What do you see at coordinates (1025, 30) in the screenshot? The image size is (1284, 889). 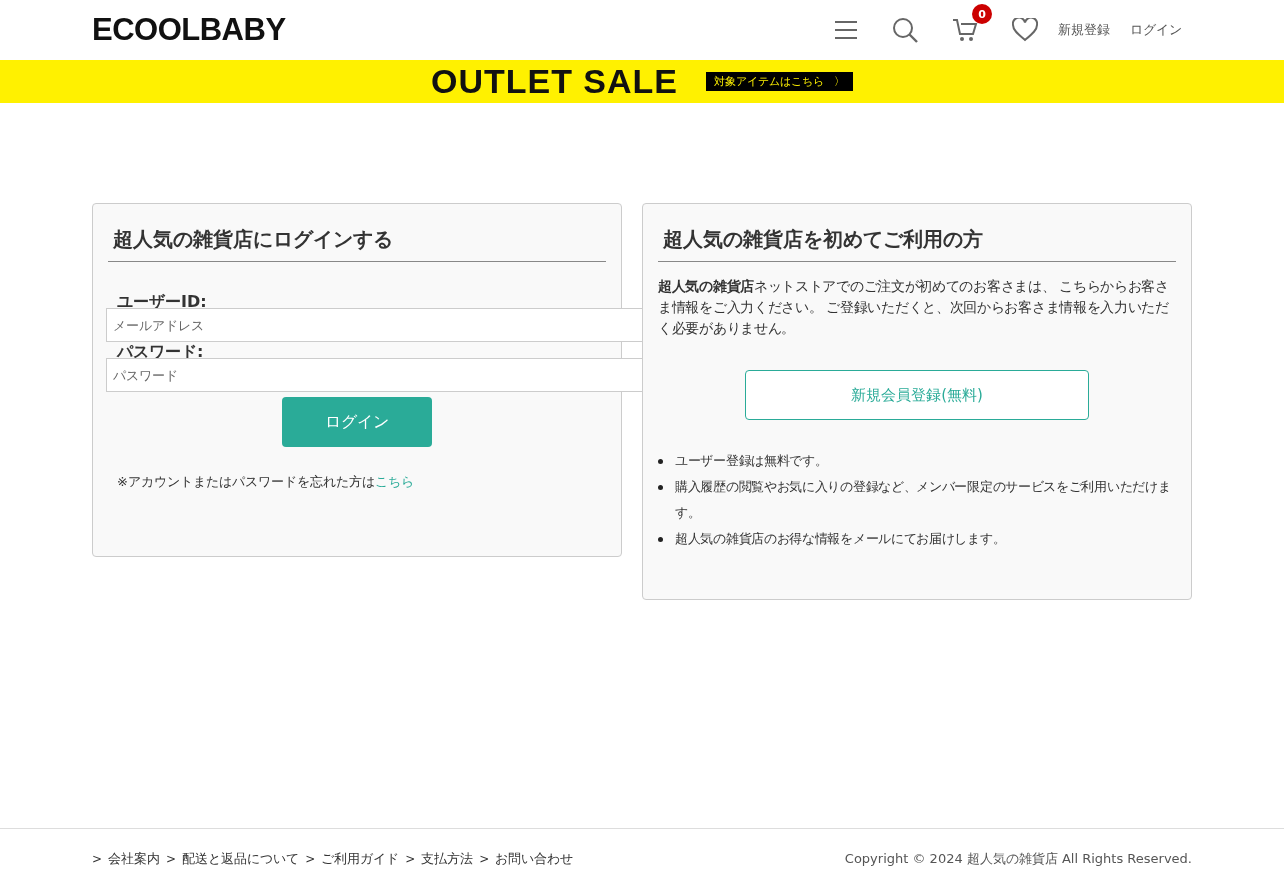 I see `heart-icon` at bounding box center [1025, 30].